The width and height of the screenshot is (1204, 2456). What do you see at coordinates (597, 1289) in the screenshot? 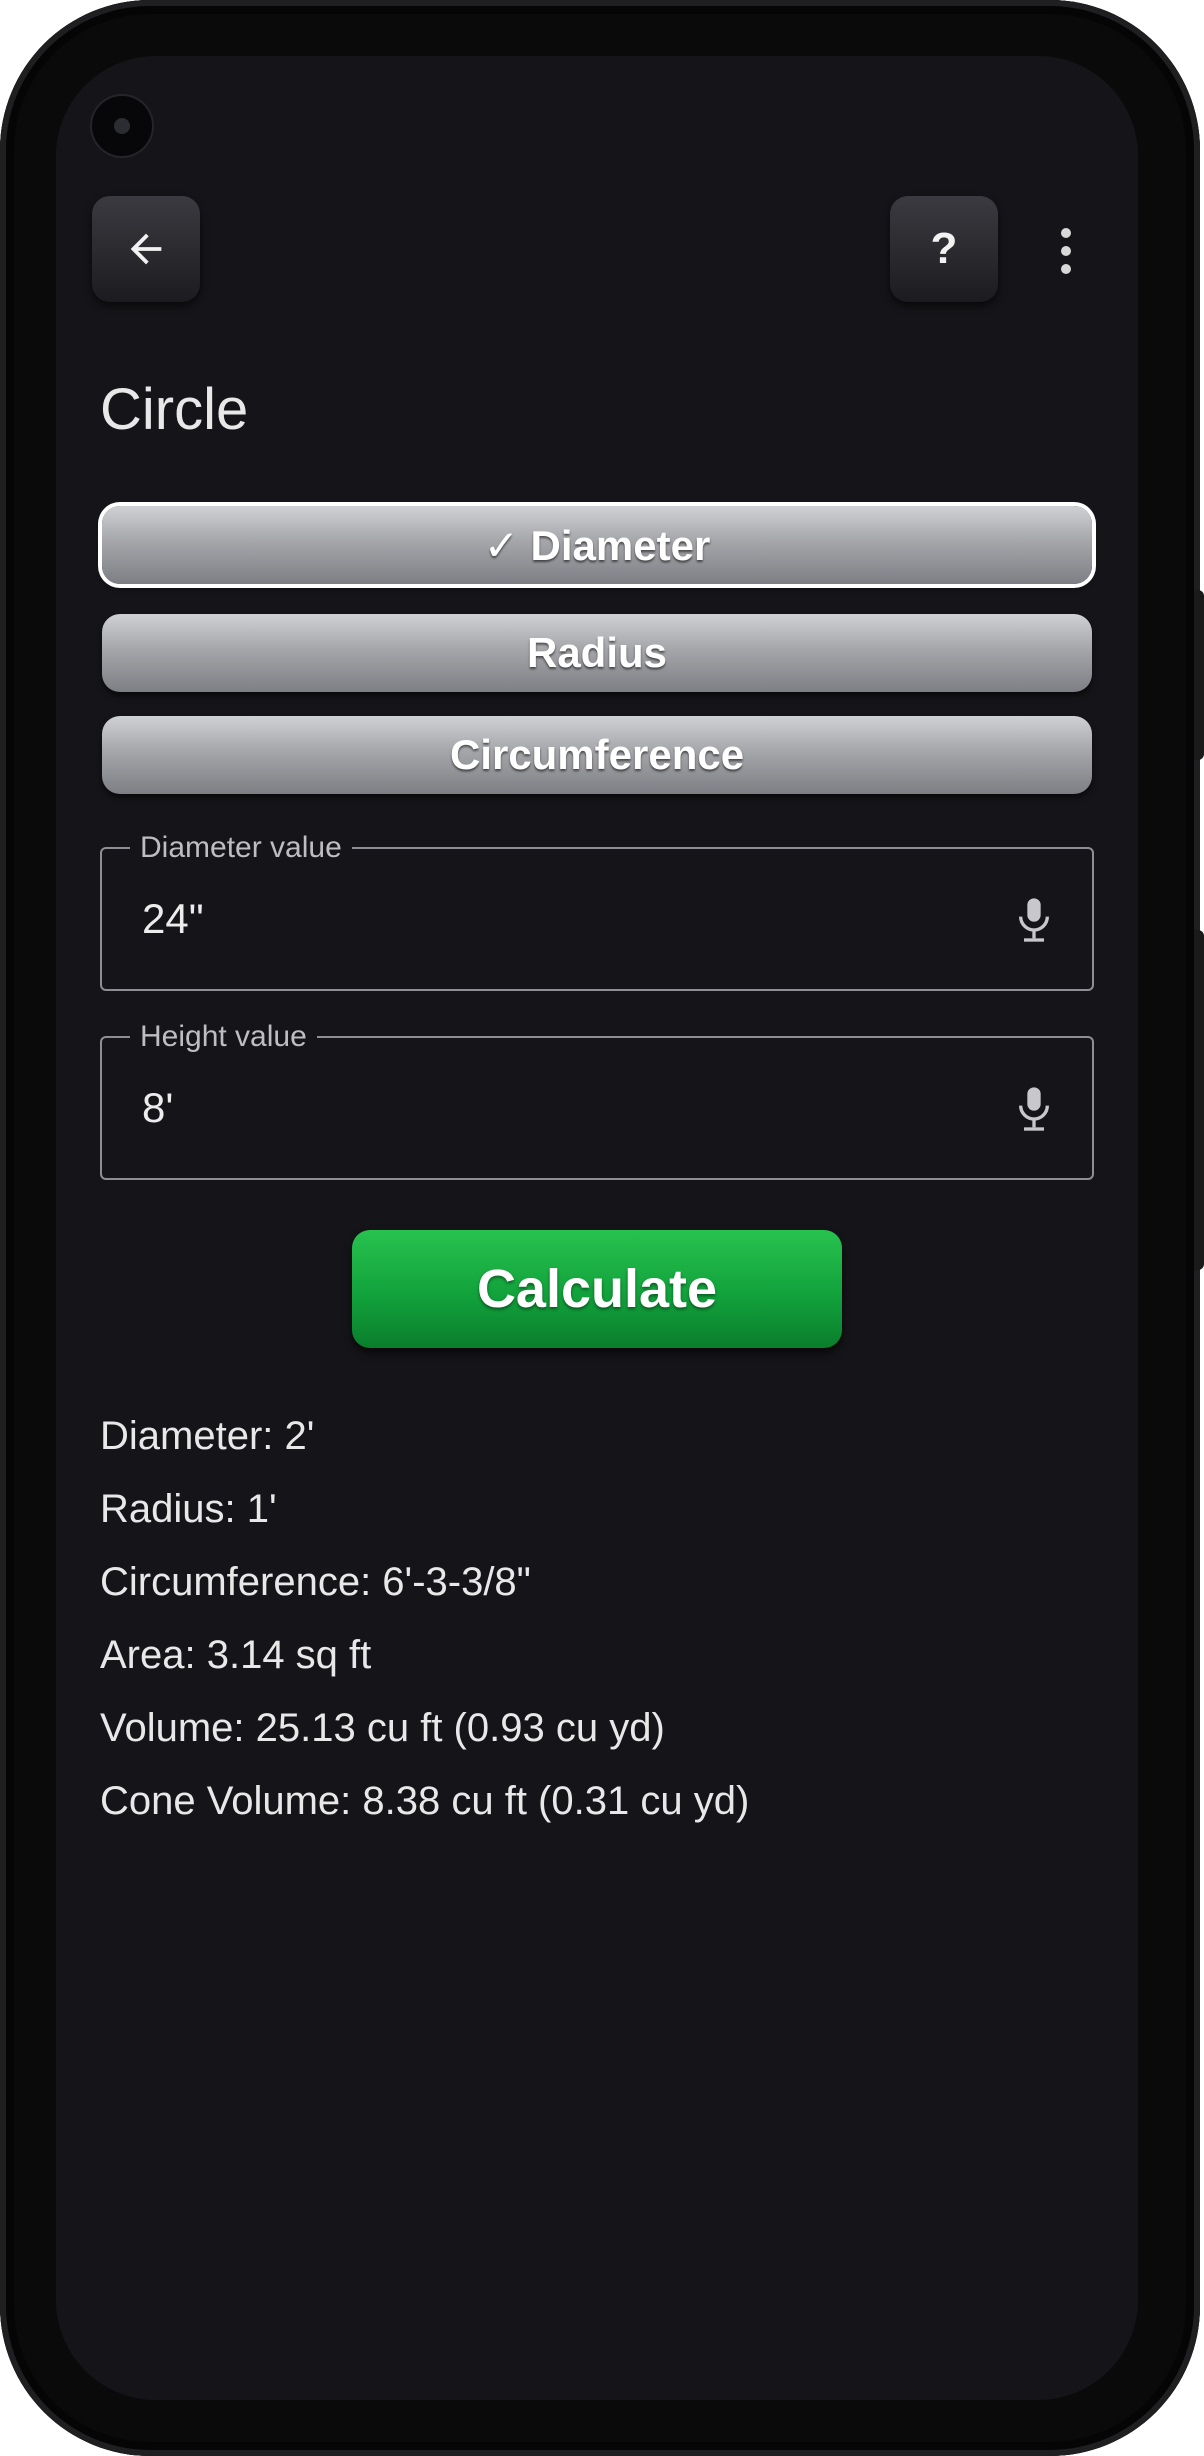
I see `calculate-button: Calculate` at bounding box center [597, 1289].